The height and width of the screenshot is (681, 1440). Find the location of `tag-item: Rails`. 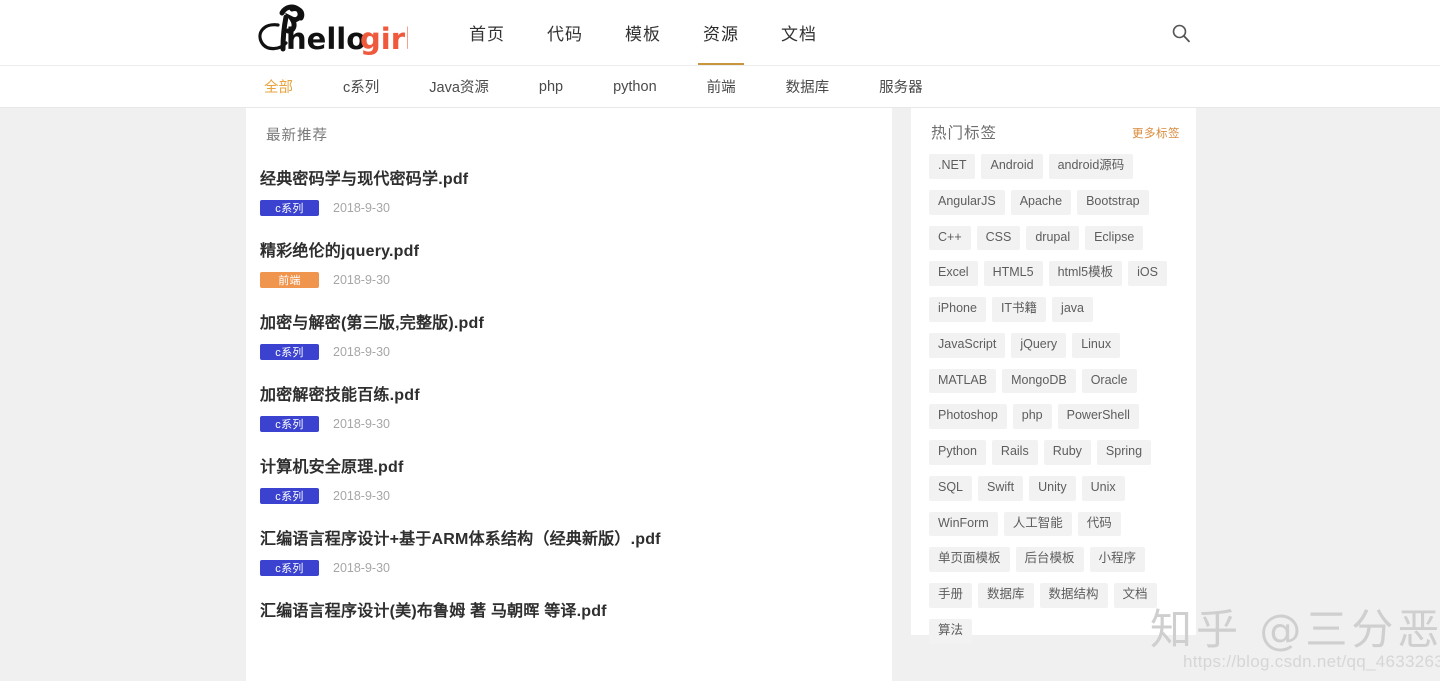

tag-item: Rails is located at coordinates (1014, 452).